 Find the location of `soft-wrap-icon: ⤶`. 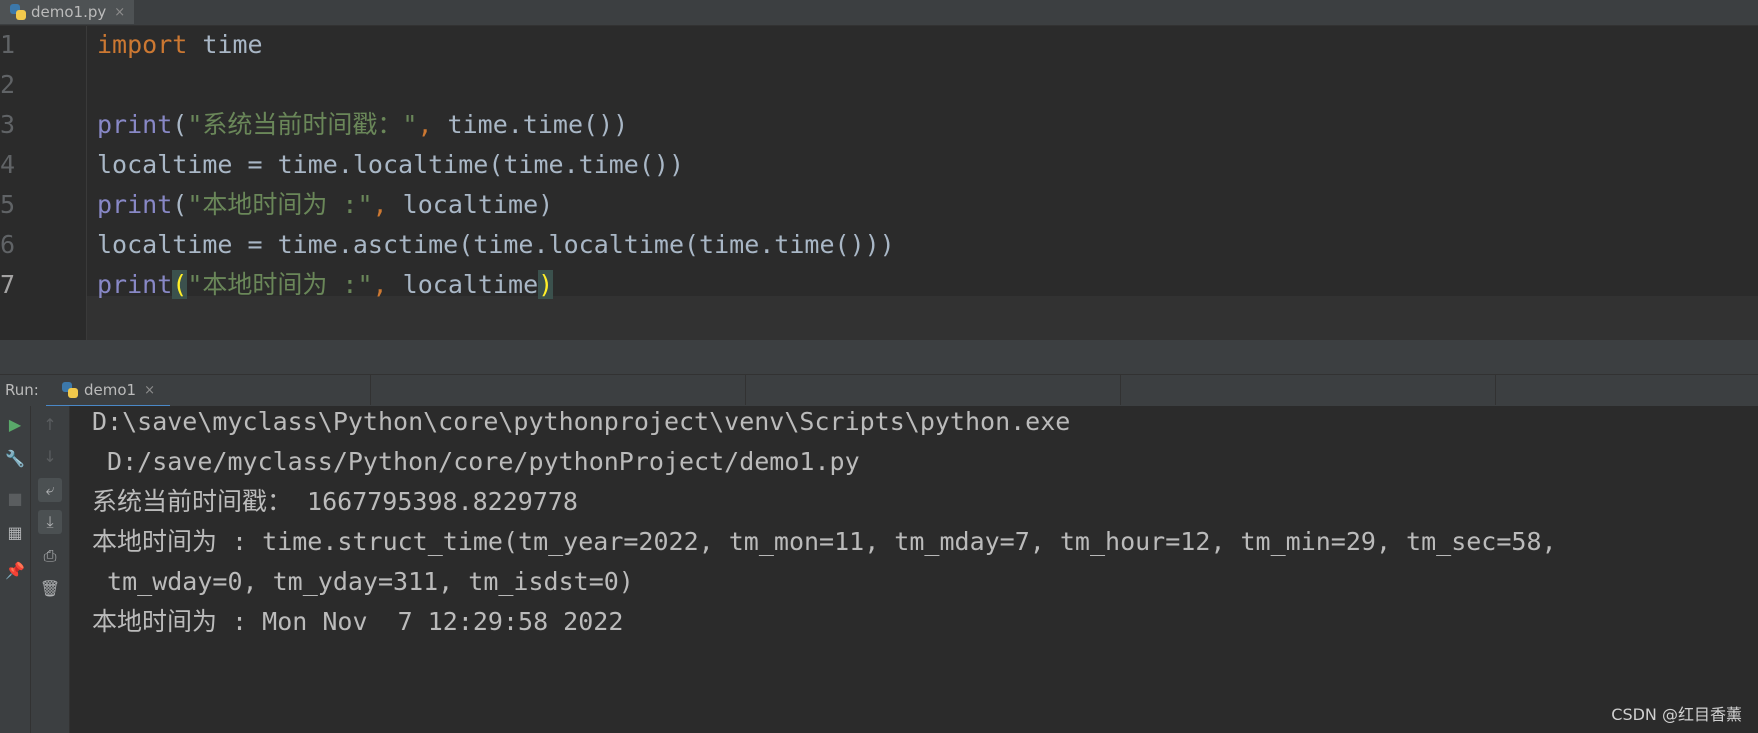

soft-wrap-icon: ⤶ is located at coordinates (50, 490).